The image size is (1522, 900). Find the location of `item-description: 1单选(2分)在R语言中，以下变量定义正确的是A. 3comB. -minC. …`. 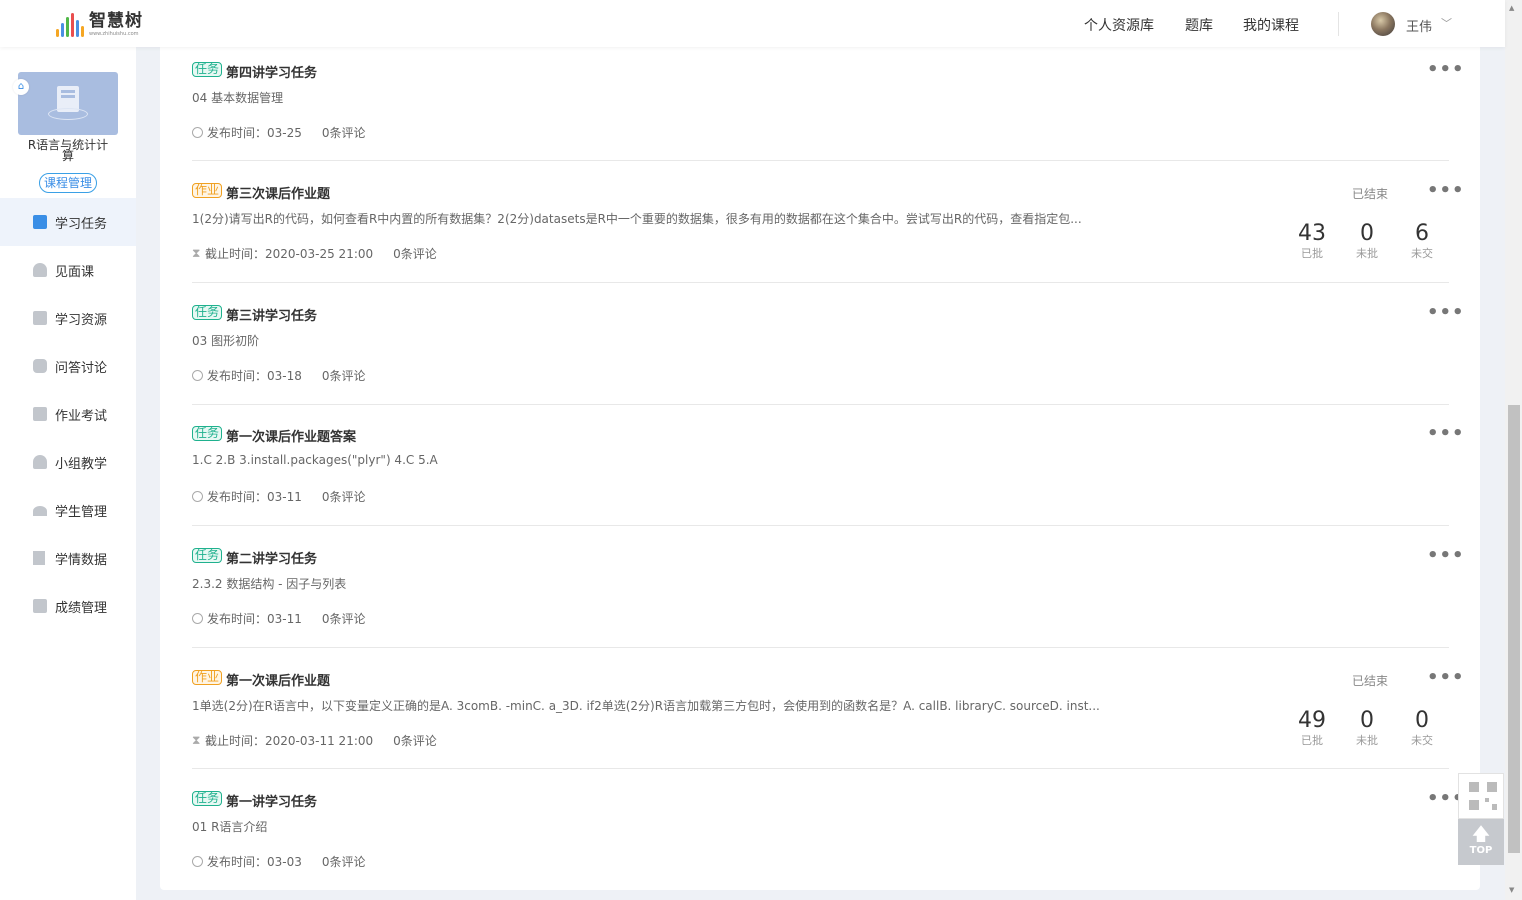

item-description: 1单选(2分)在R语言中，以下变量定义正确的是A. 3comB. -minC. … is located at coordinates (646, 706).